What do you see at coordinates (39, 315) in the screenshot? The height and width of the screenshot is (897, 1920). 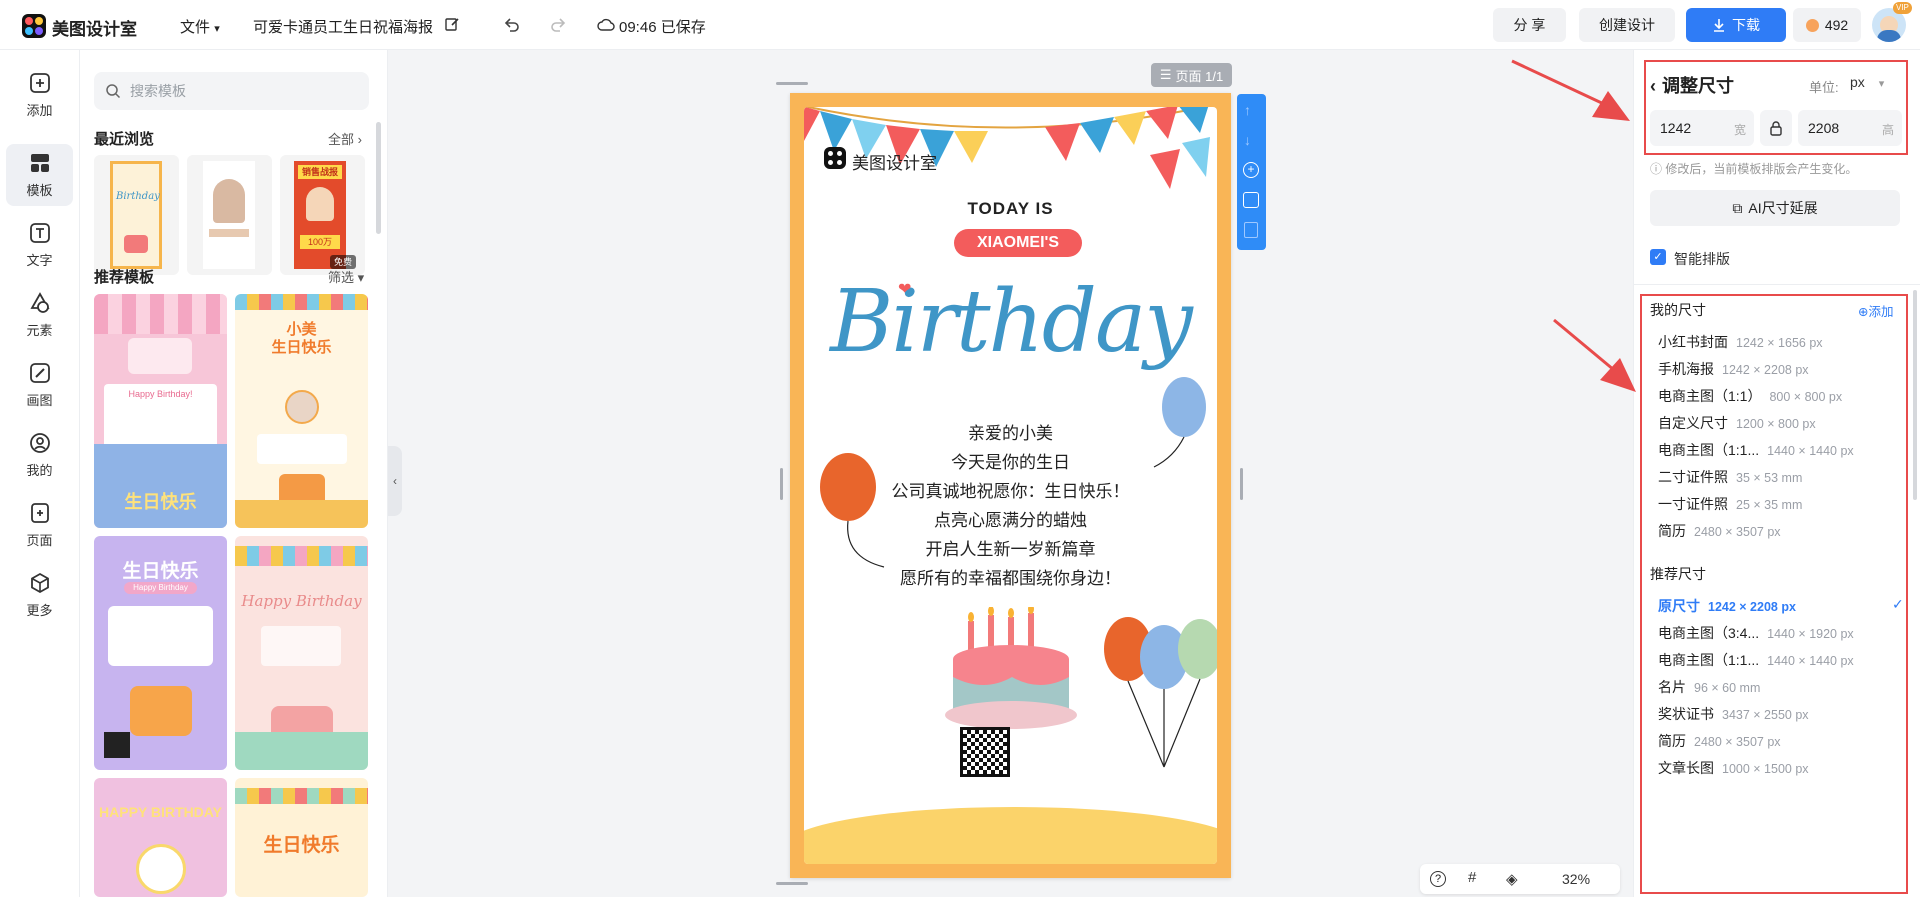 I see `rail-item-element: 元素` at bounding box center [39, 315].